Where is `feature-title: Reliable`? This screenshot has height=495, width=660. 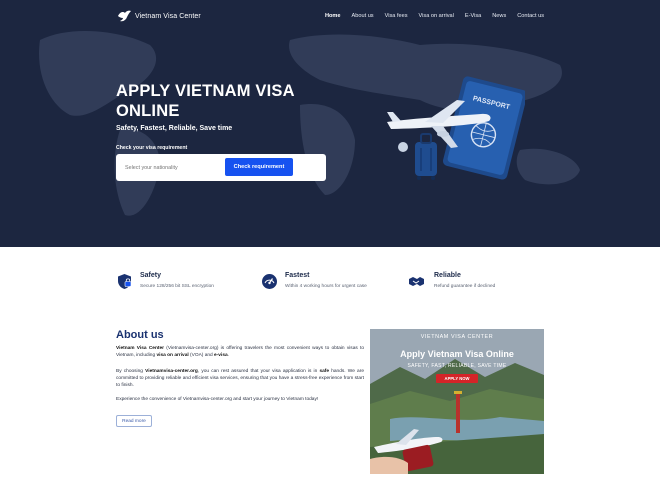
feature-title: Reliable is located at coordinates (447, 275).